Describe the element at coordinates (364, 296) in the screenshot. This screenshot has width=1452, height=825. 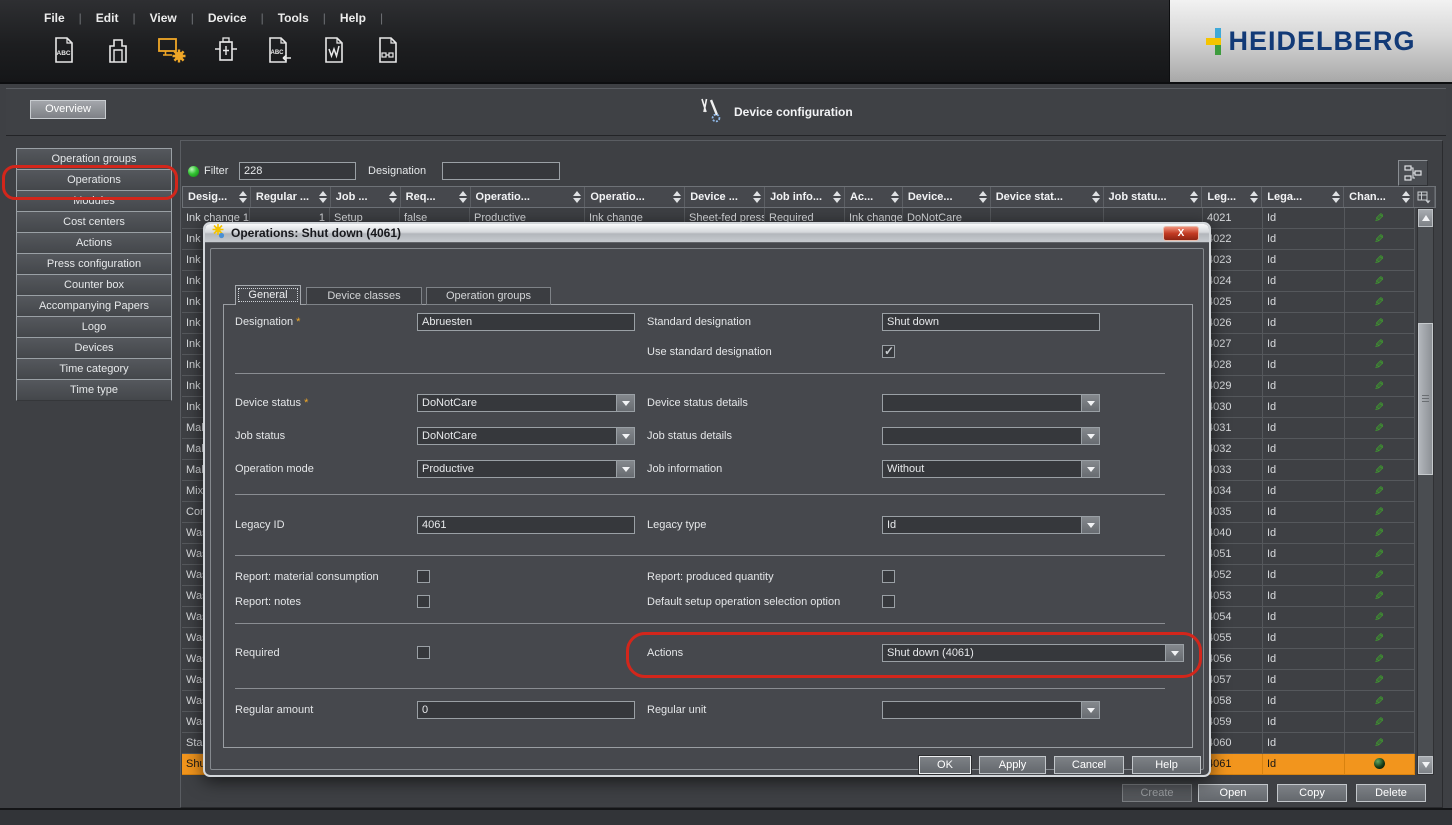
I see `tab-device-classes: Device classes` at that location.